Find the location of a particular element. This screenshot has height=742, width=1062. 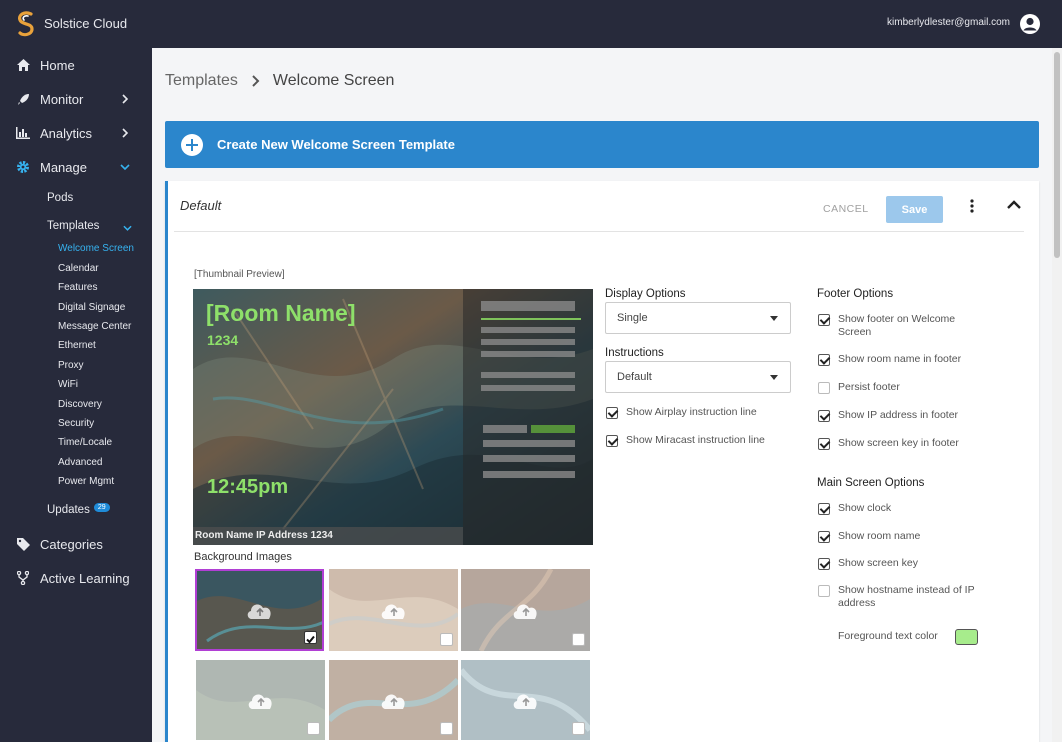

main-screen-options-title: Main Screen Options is located at coordinates (871, 483).